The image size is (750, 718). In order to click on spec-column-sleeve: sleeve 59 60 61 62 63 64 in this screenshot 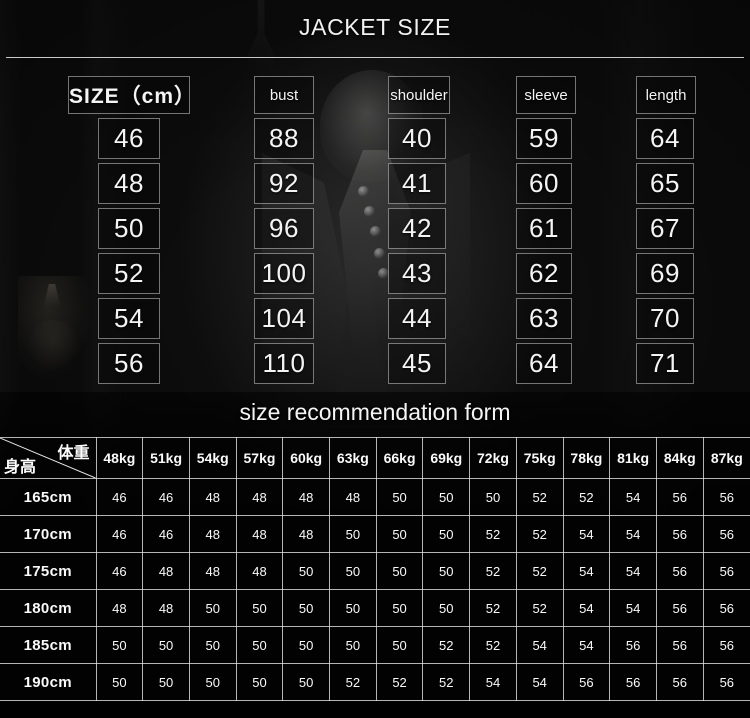, I will do `click(546, 232)`.